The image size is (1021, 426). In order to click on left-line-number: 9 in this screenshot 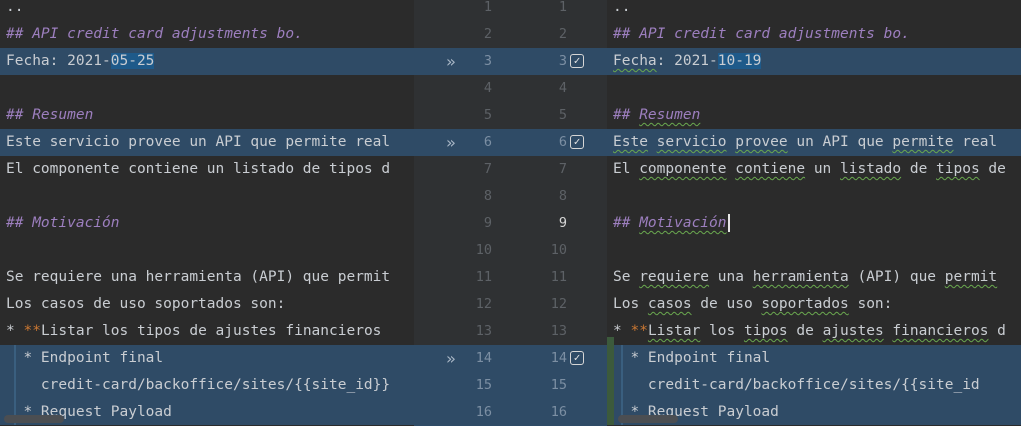, I will do `click(487, 223)`.